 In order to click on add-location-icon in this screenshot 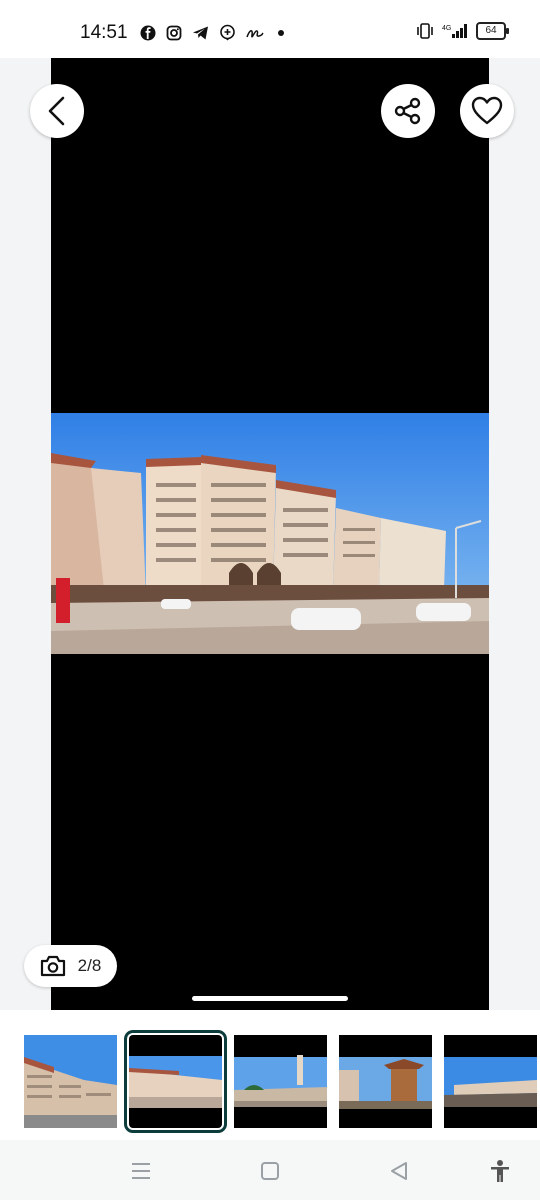, I will do `click(227, 32)`.